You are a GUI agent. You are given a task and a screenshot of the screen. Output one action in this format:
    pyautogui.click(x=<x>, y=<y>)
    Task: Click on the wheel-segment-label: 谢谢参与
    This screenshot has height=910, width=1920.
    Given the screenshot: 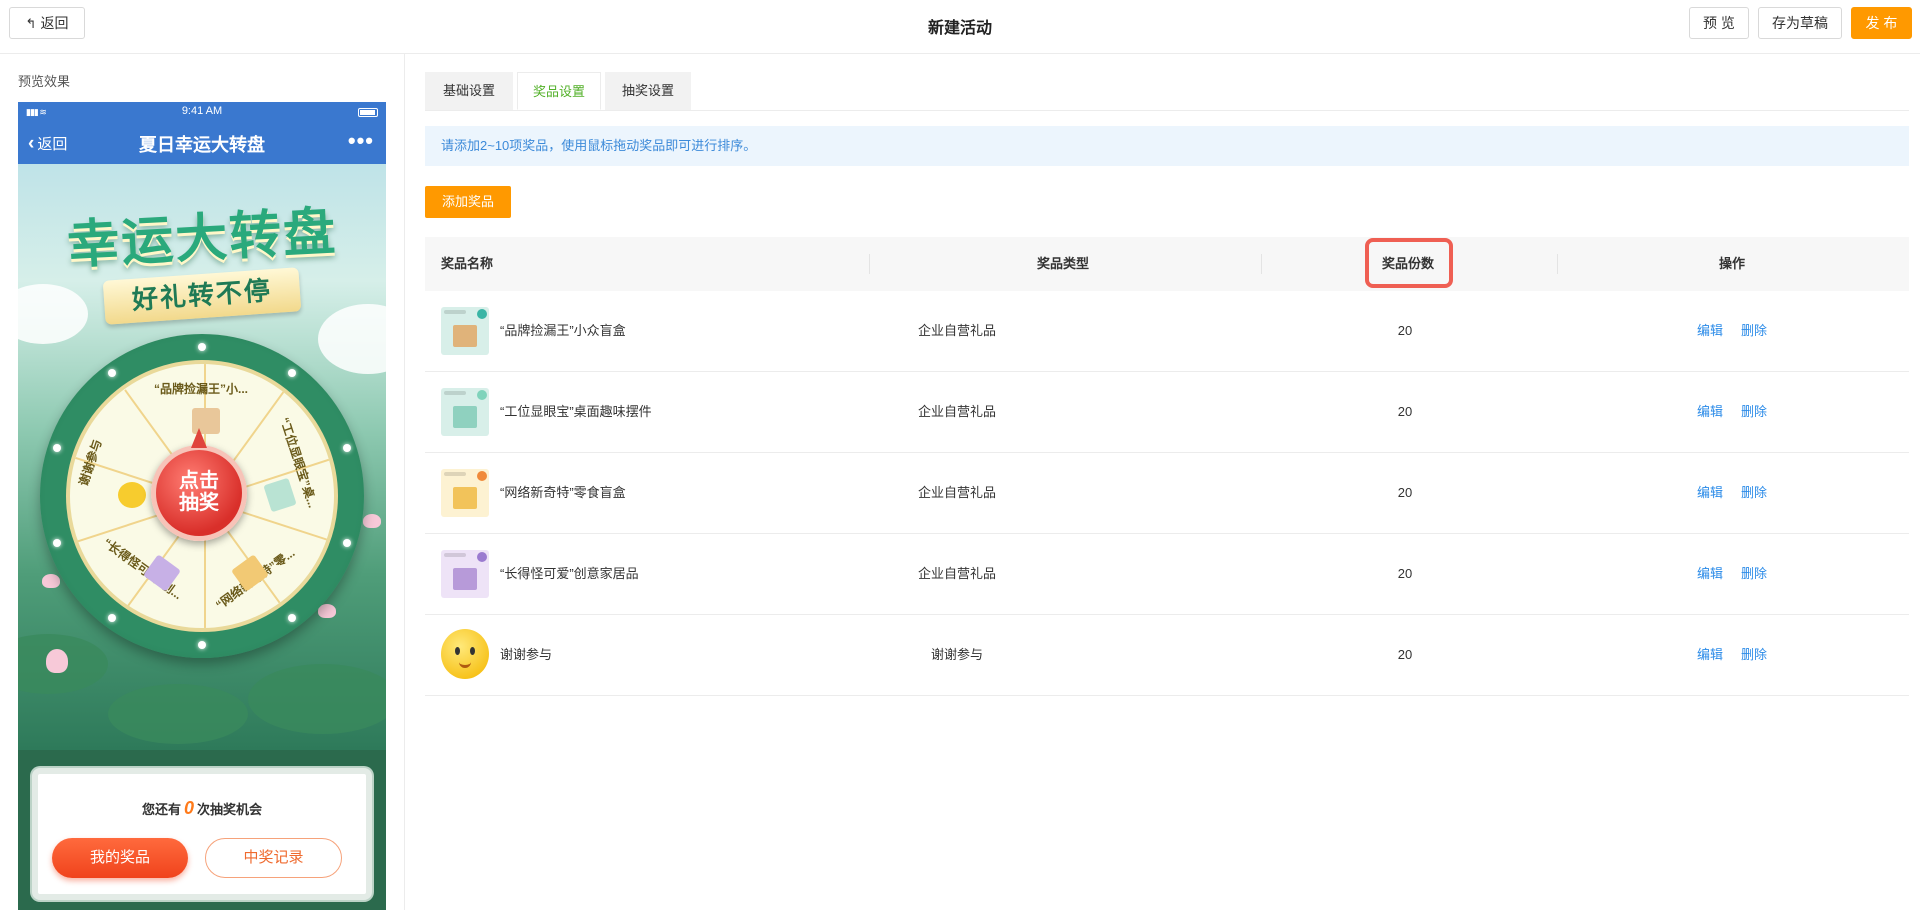 What is the action you would take?
    pyautogui.click(x=90, y=462)
    